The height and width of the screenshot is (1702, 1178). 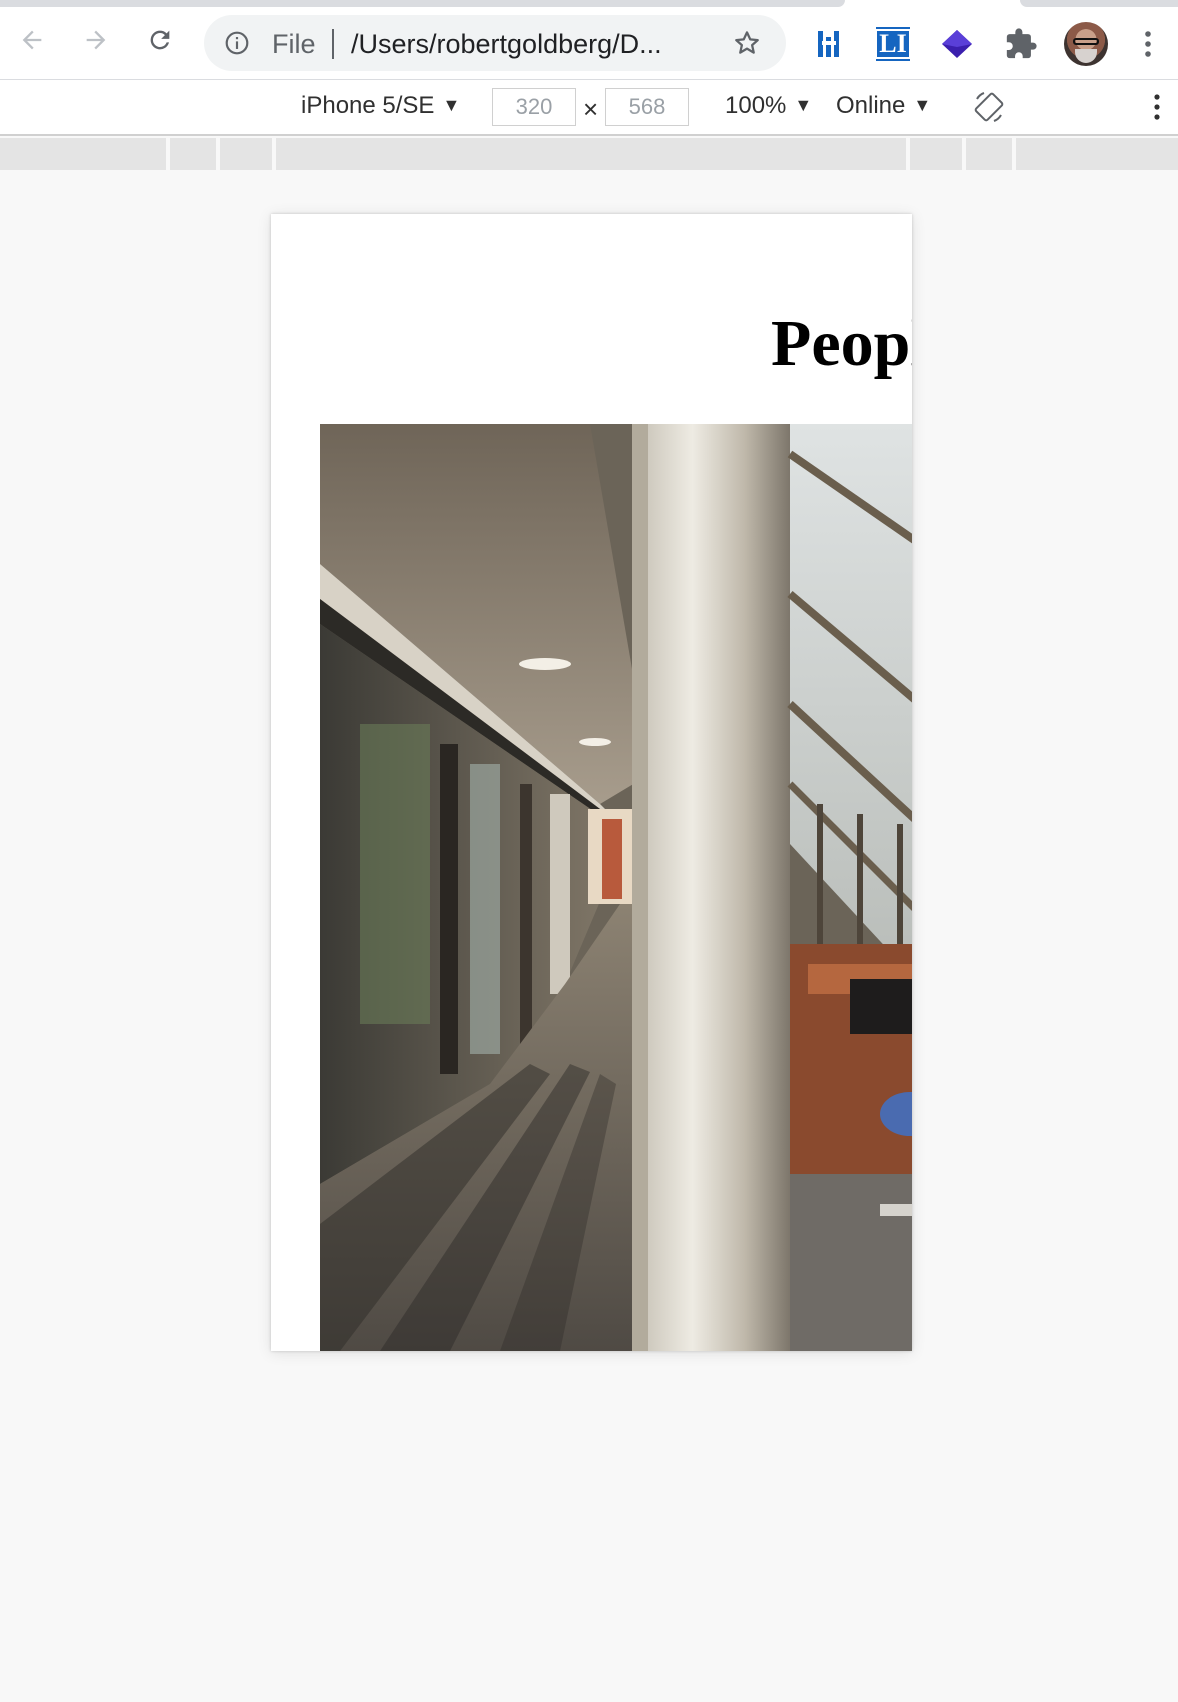 I want to click on network-select: Online ▼, so click(x=883, y=106).